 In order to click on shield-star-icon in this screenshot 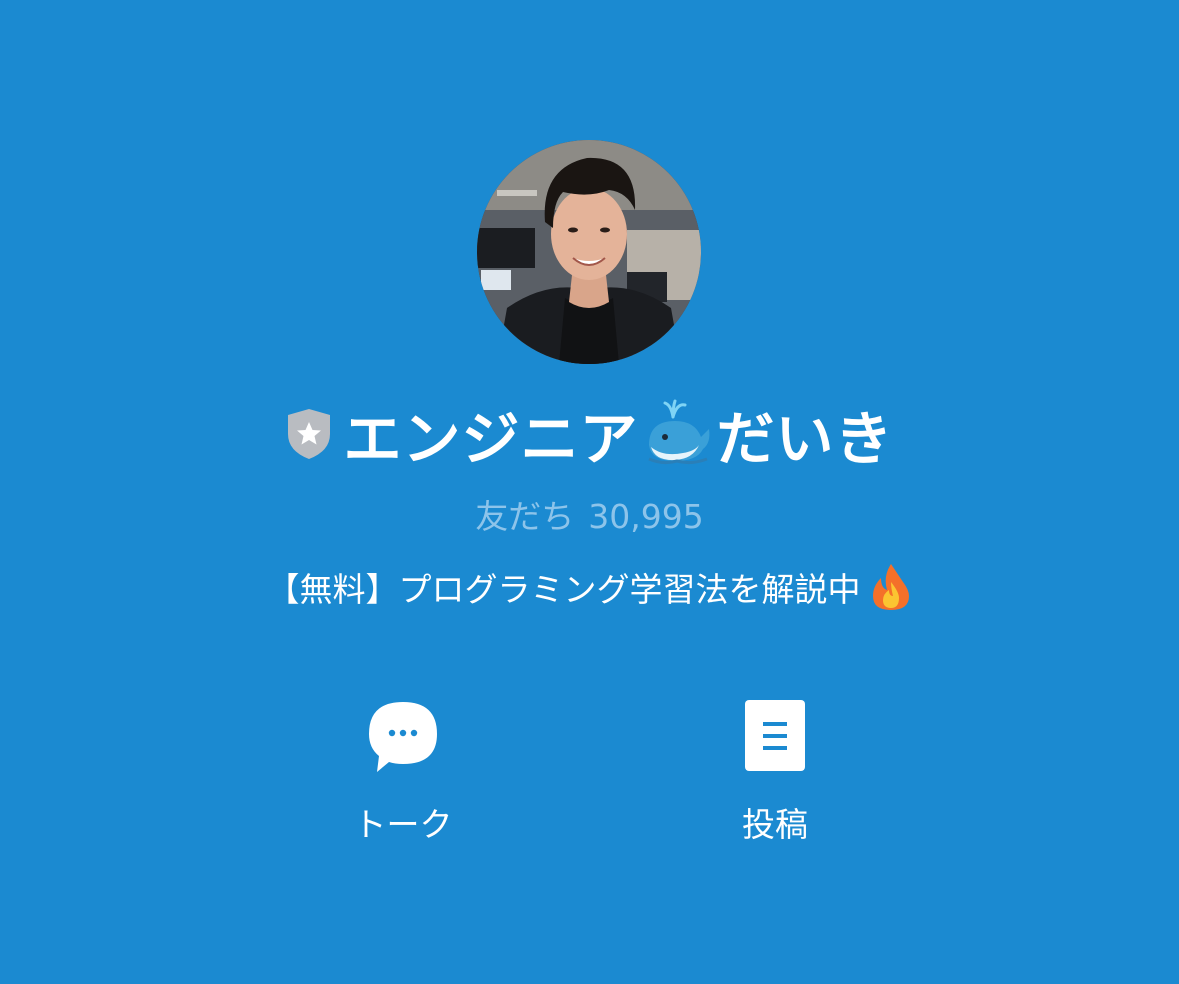, I will do `click(309, 434)`.